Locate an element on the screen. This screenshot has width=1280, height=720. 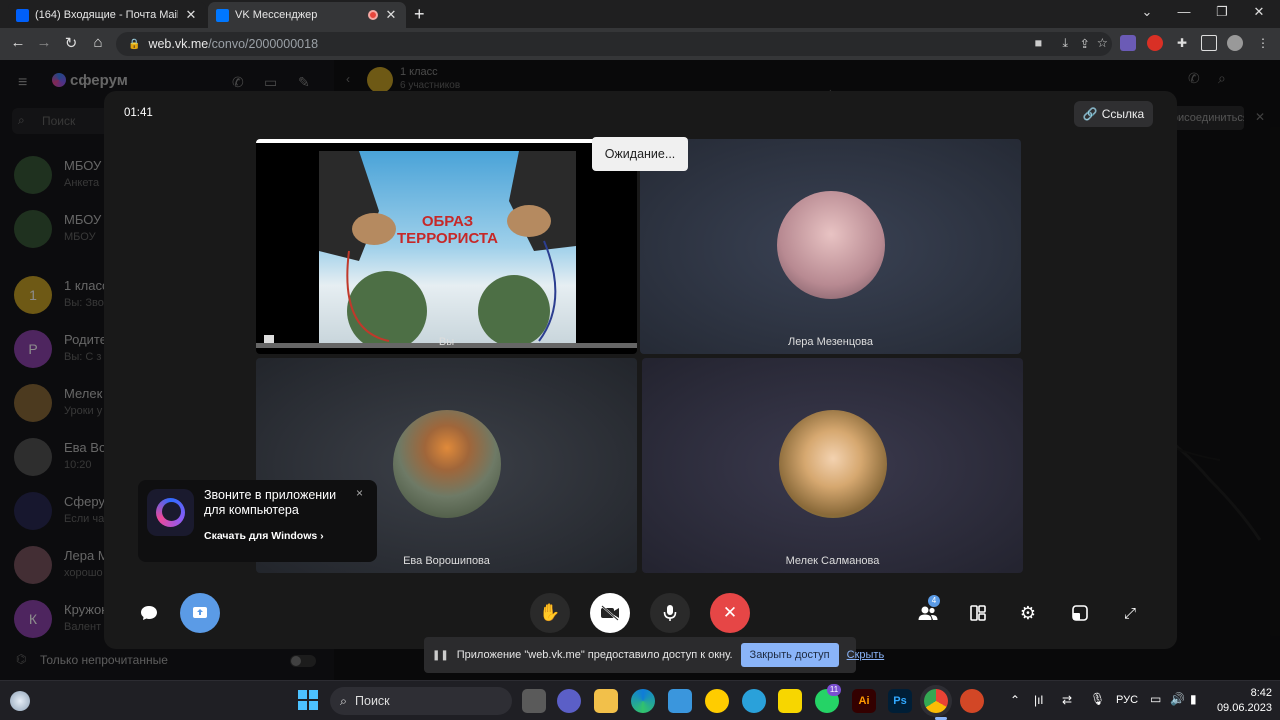
close-window-icon: ✕ is located at coordinates (1259, 12).